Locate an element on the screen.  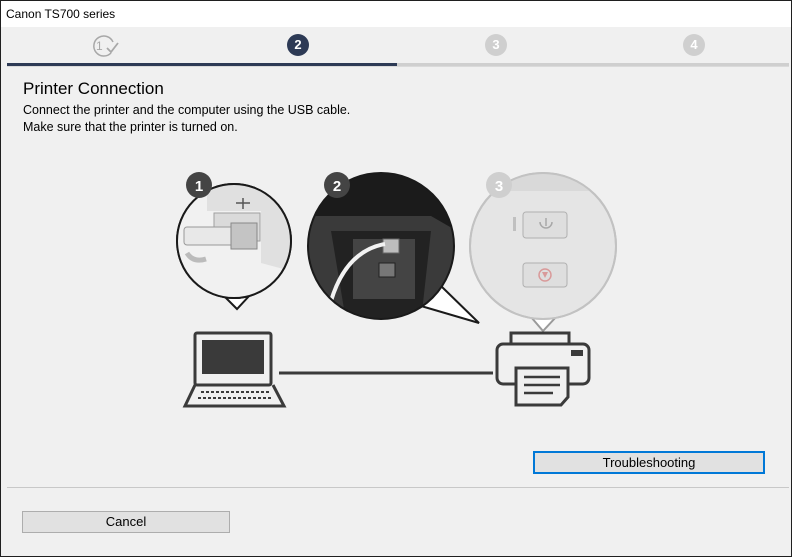
callout-1-number: 1 is located at coordinates (199, 186).